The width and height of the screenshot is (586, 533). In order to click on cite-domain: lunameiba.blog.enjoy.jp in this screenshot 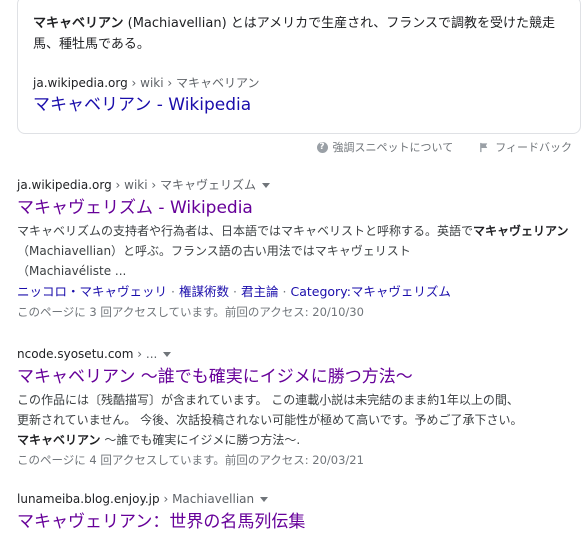, I will do `click(88, 499)`.